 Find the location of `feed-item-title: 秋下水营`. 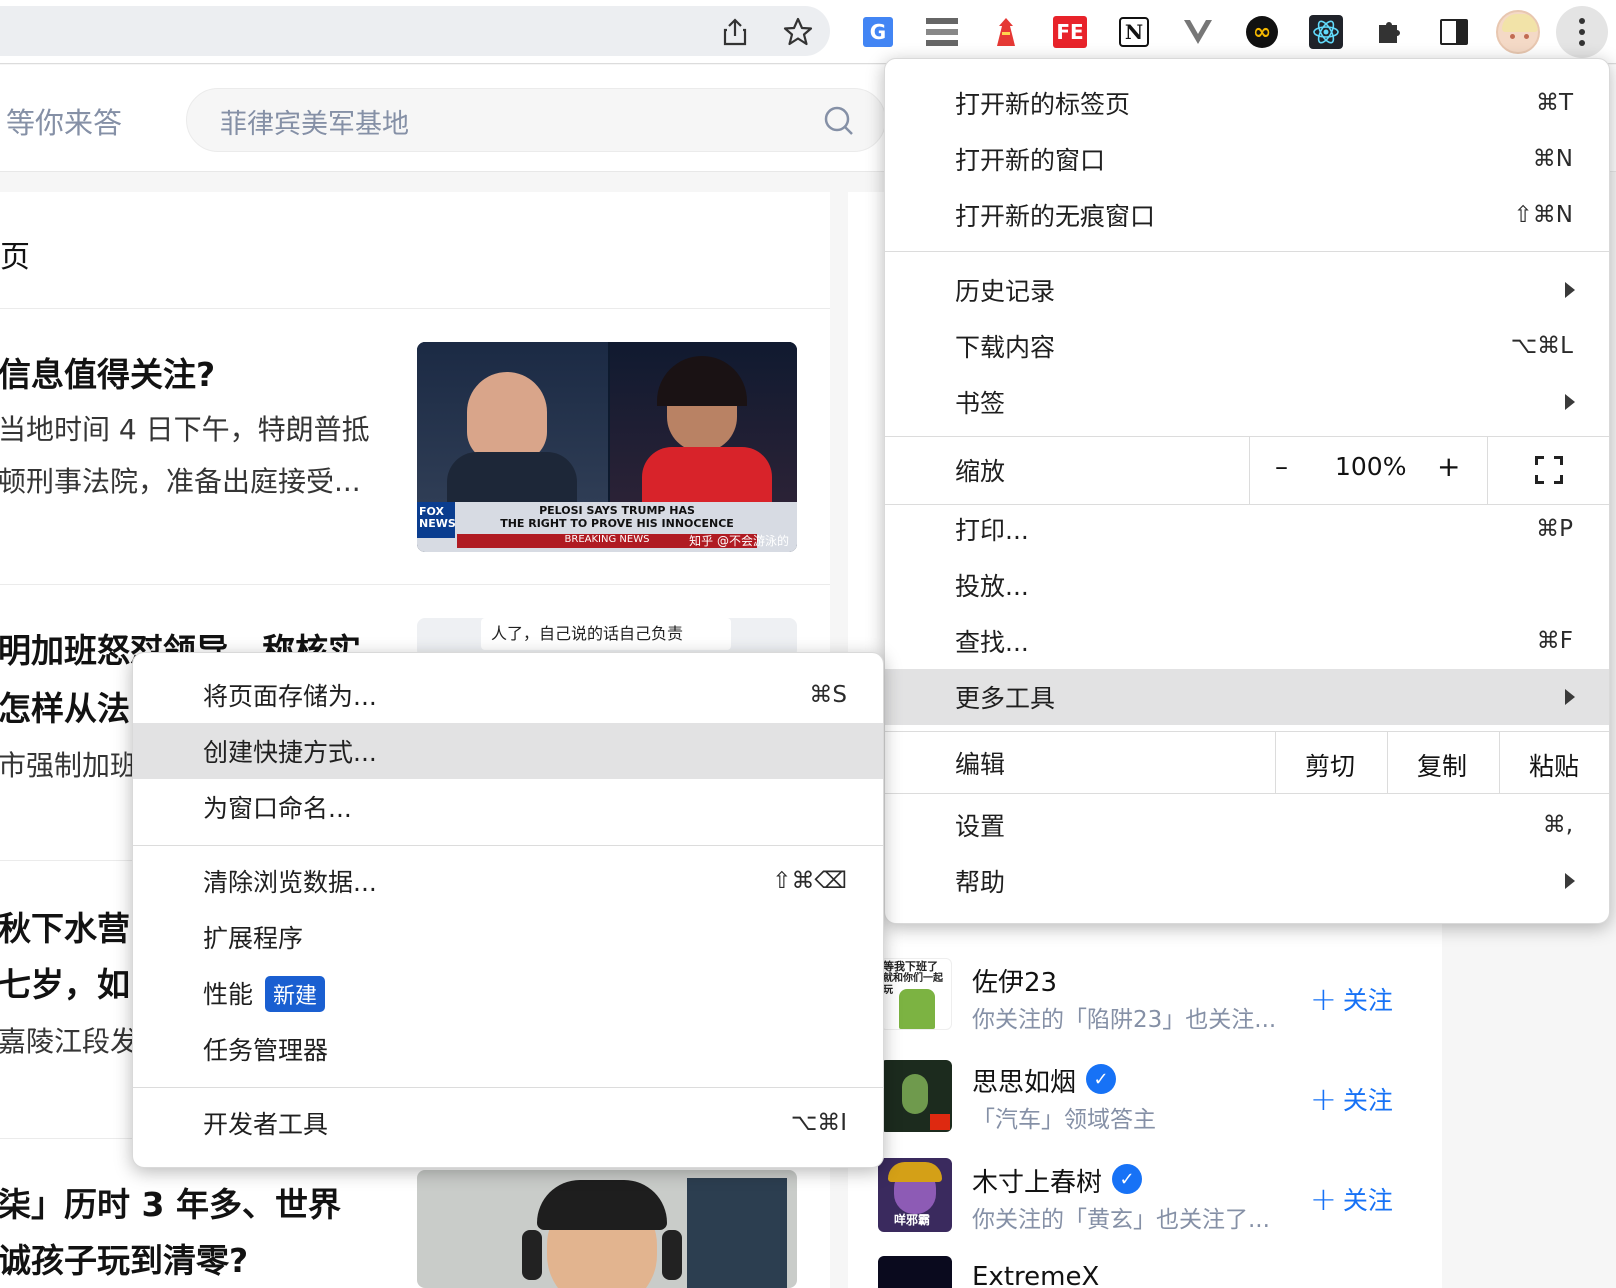

feed-item-title: 秋下水营 is located at coordinates (65, 926).